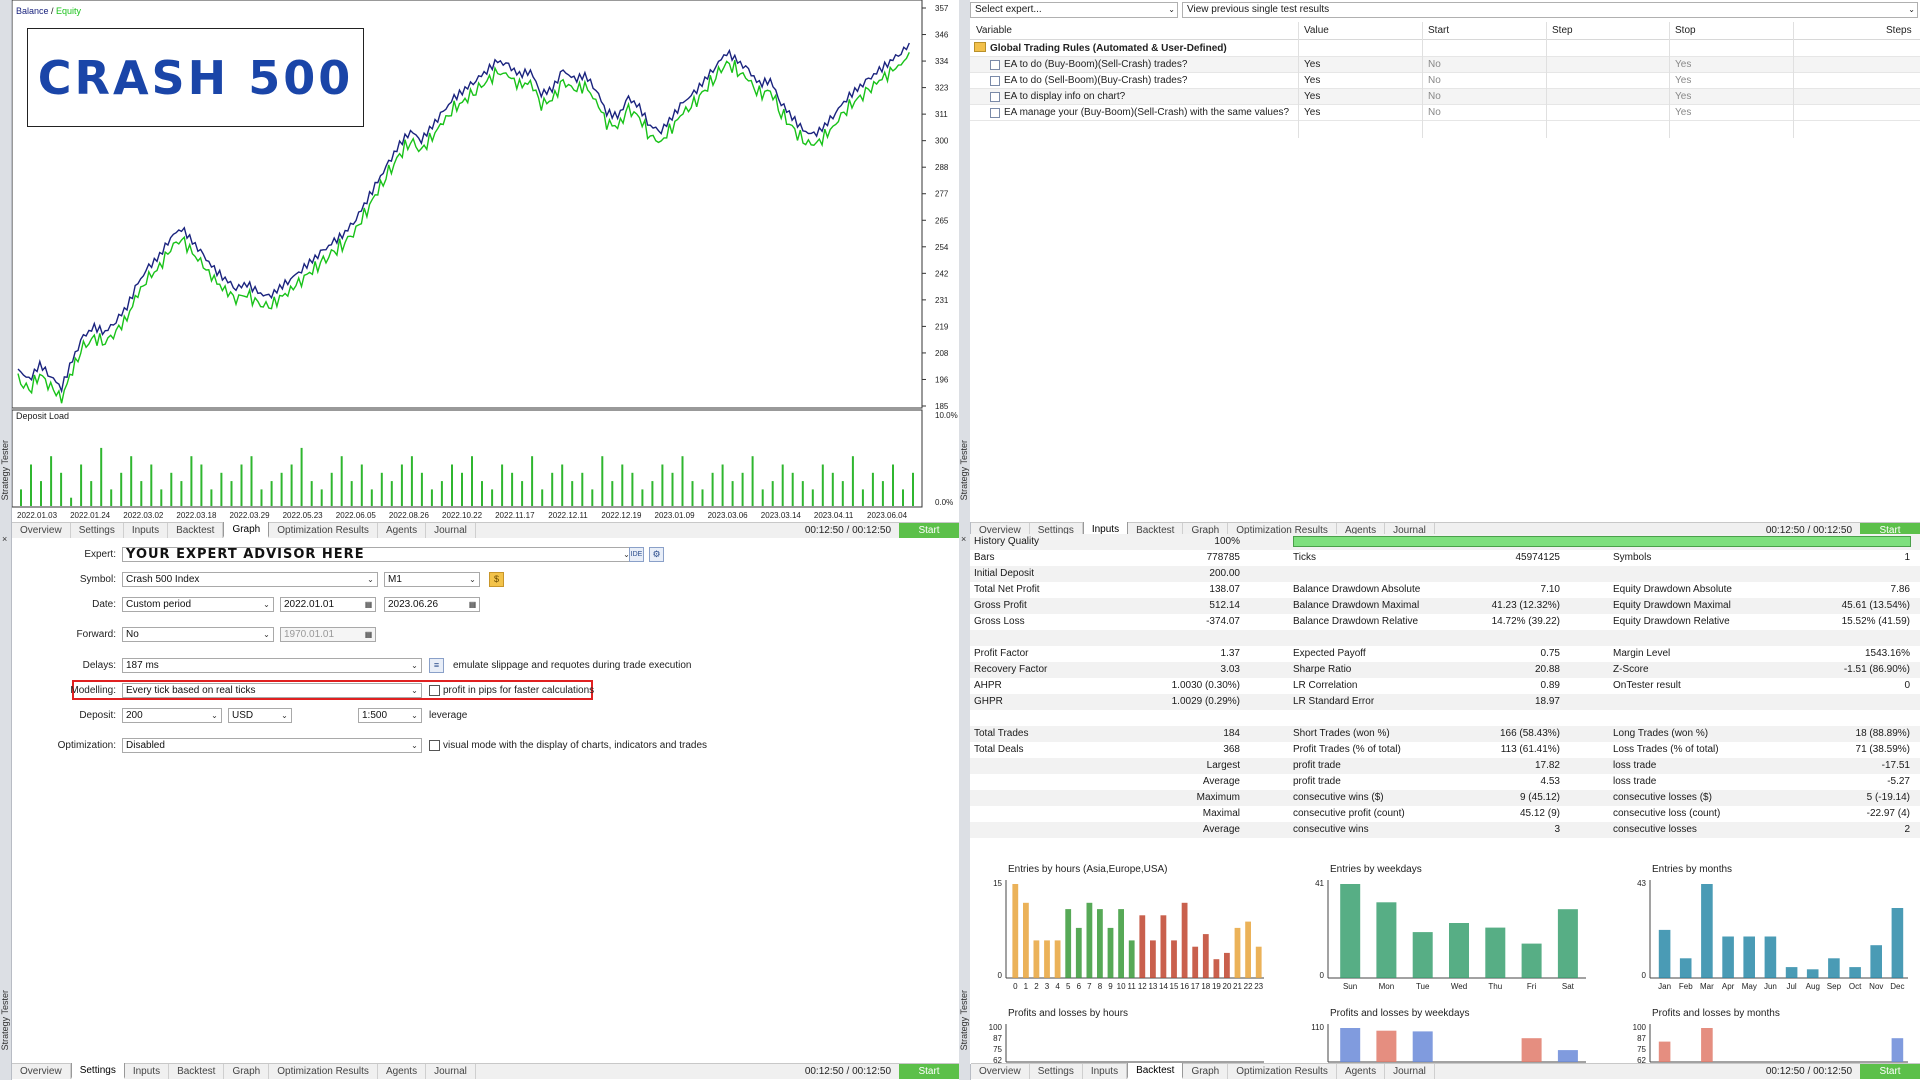 This screenshot has width=1920, height=1080. I want to click on y-tick-label: 185, so click(942, 406).